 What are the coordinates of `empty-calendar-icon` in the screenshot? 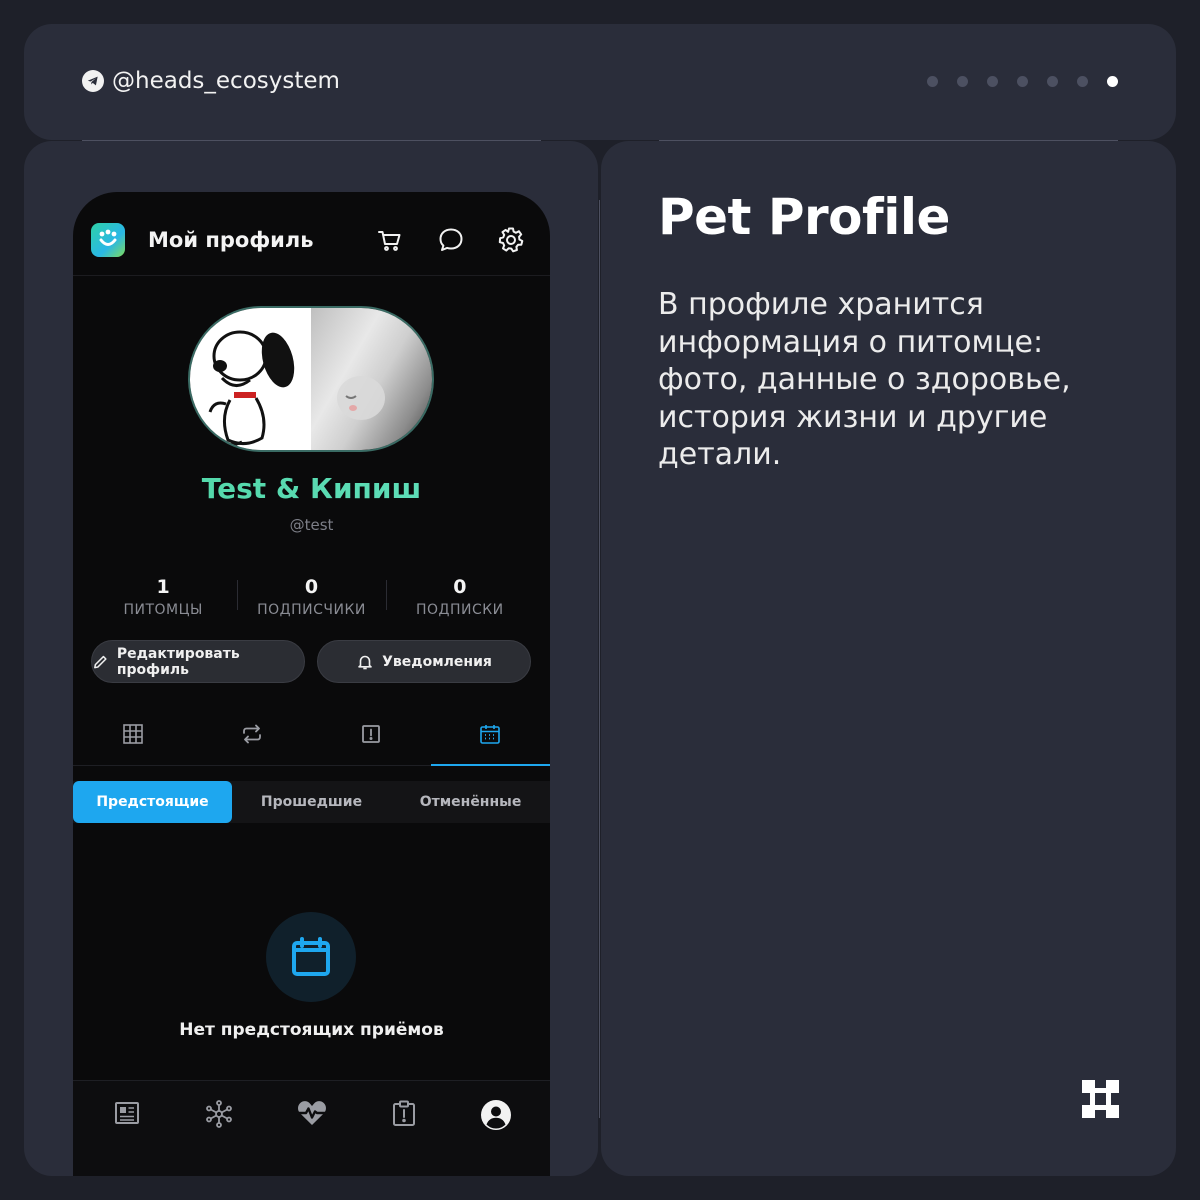 It's located at (311, 957).